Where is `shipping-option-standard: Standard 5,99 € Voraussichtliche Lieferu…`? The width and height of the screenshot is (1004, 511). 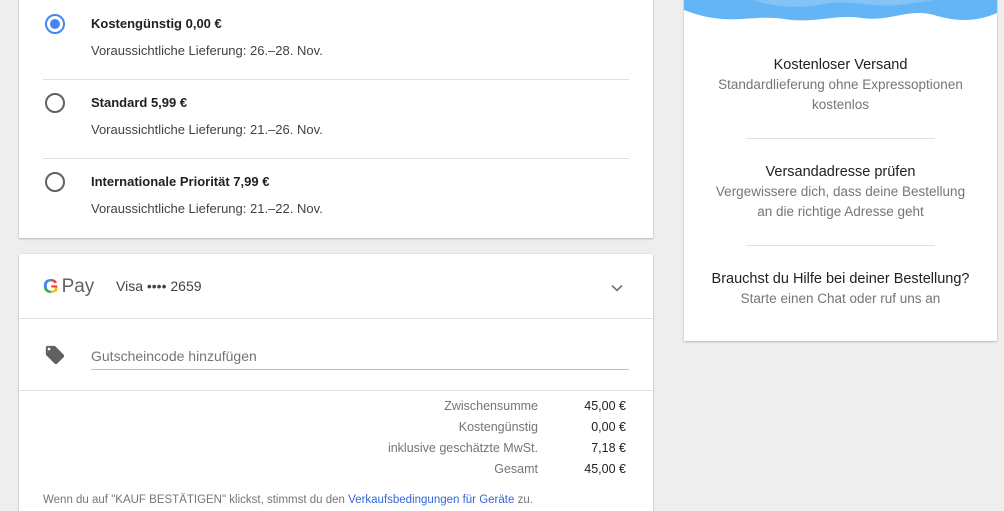 shipping-option-standard: Standard 5,99 € Voraussichtliche Lieferu… is located at coordinates (336, 118).